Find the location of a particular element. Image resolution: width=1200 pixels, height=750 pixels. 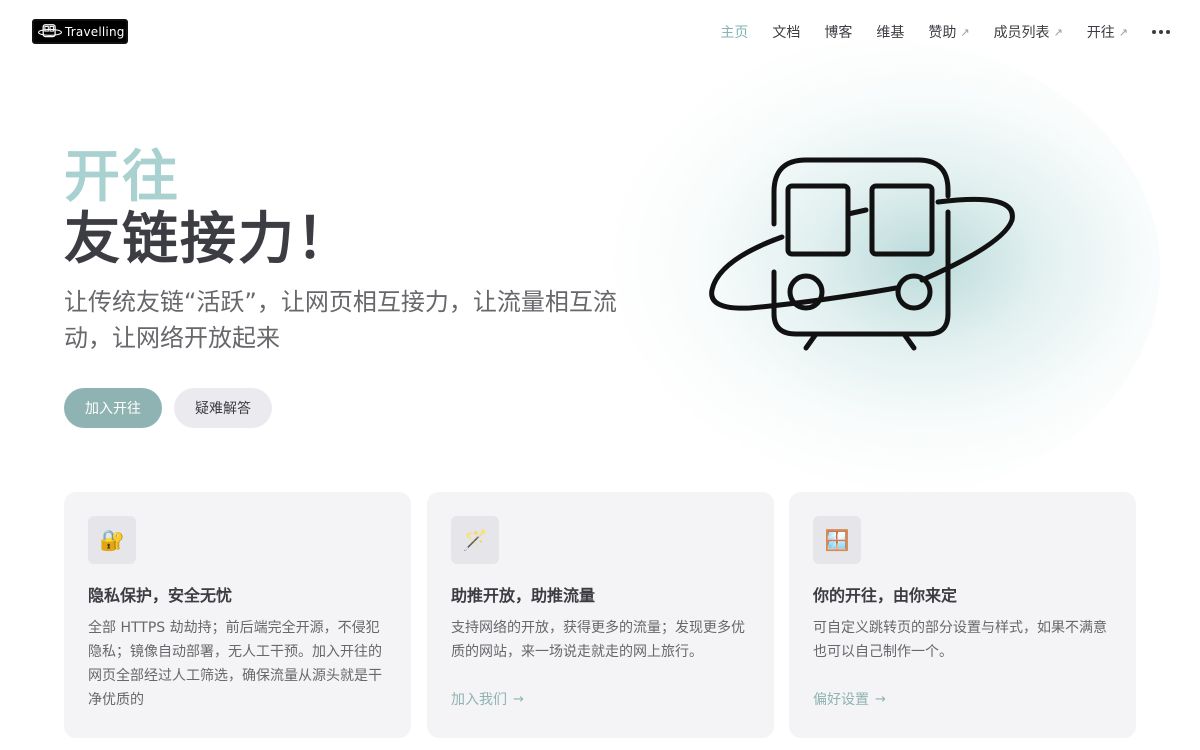

nav-item-travel: 开往 ↗ is located at coordinates (1107, 32).